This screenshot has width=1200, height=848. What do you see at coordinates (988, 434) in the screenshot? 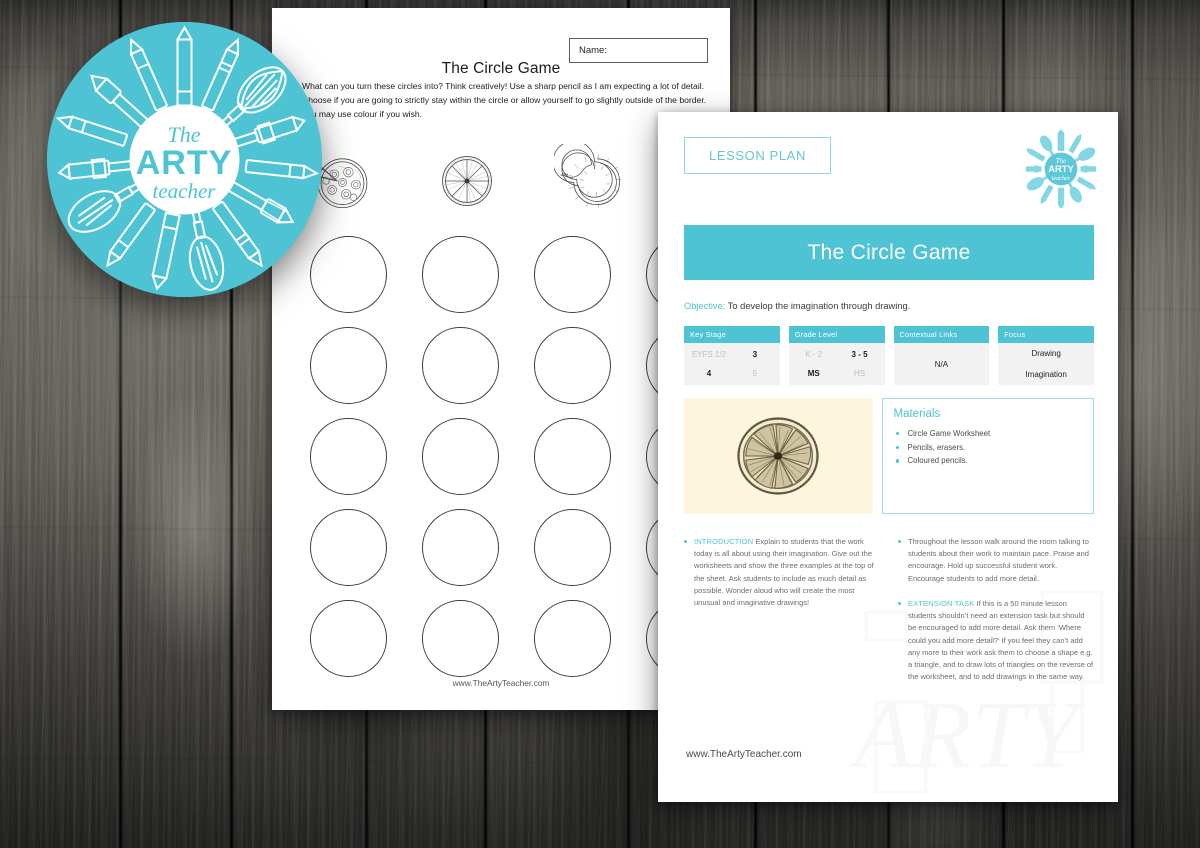
I see `materials-list-item: Circle Game Worksheet` at bounding box center [988, 434].